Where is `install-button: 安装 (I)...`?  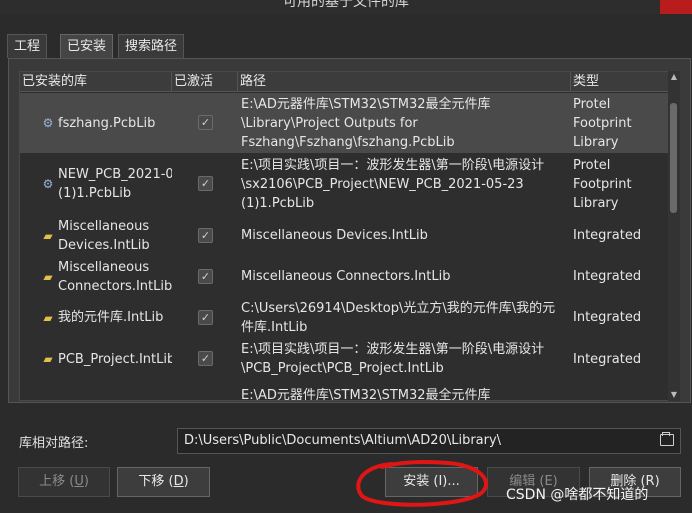 install-button: 安装 (I)... is located at coordinates (431, 482).